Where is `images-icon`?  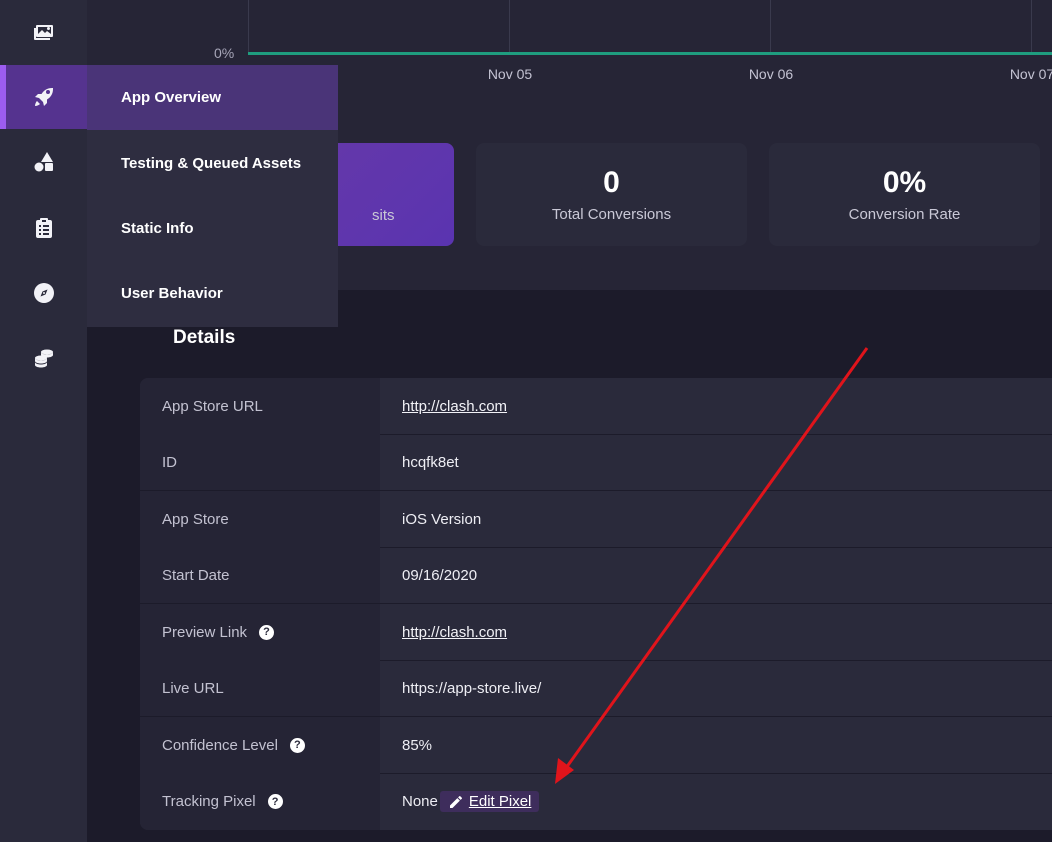
images-icon is located at coordinates (43, 32).